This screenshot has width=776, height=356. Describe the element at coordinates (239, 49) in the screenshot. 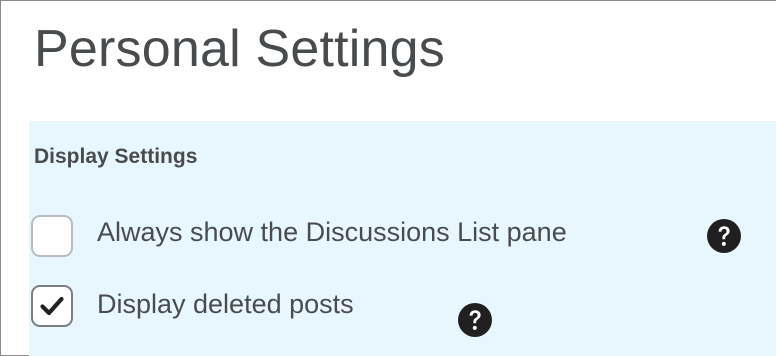

I see `page-title: Personal Settings` at that location.